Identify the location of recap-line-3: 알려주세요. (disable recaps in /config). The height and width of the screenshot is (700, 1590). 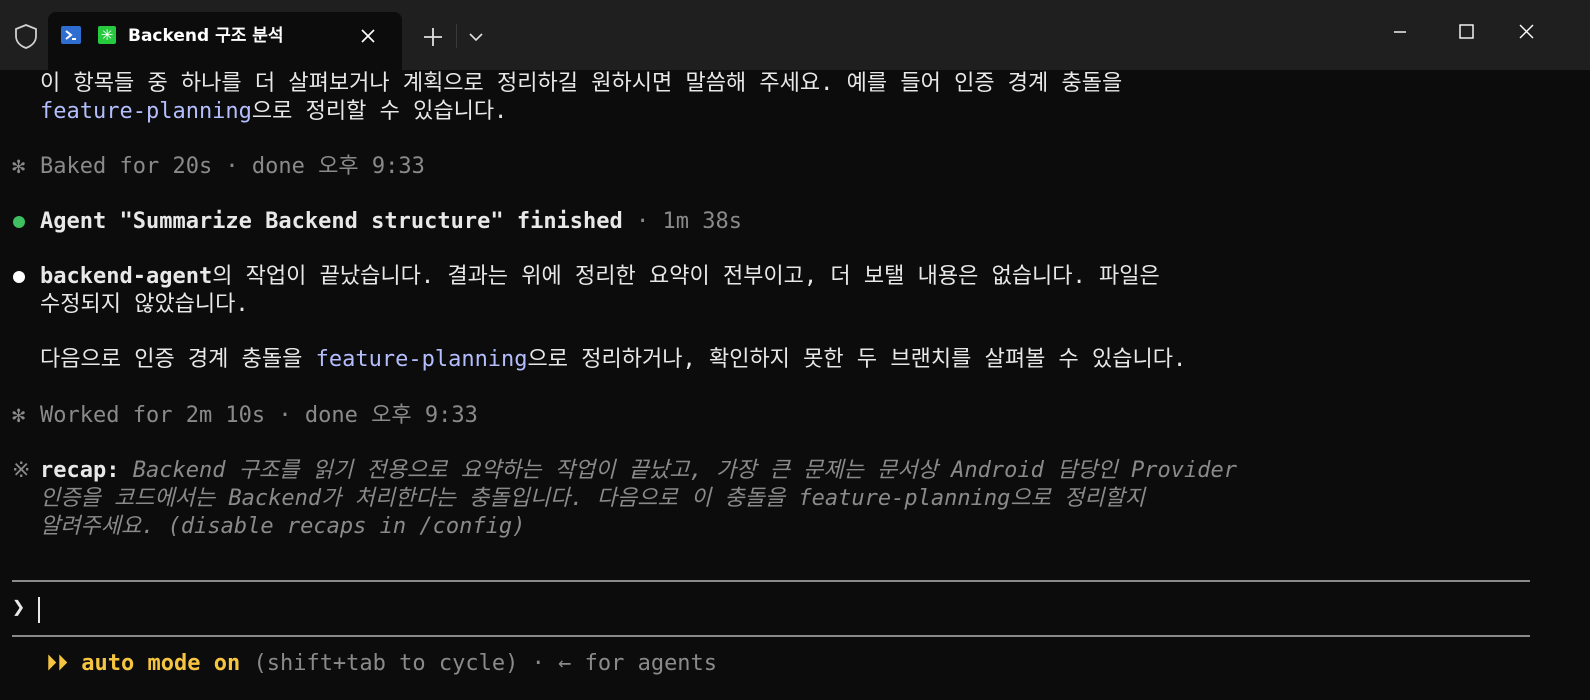
(283, 526).